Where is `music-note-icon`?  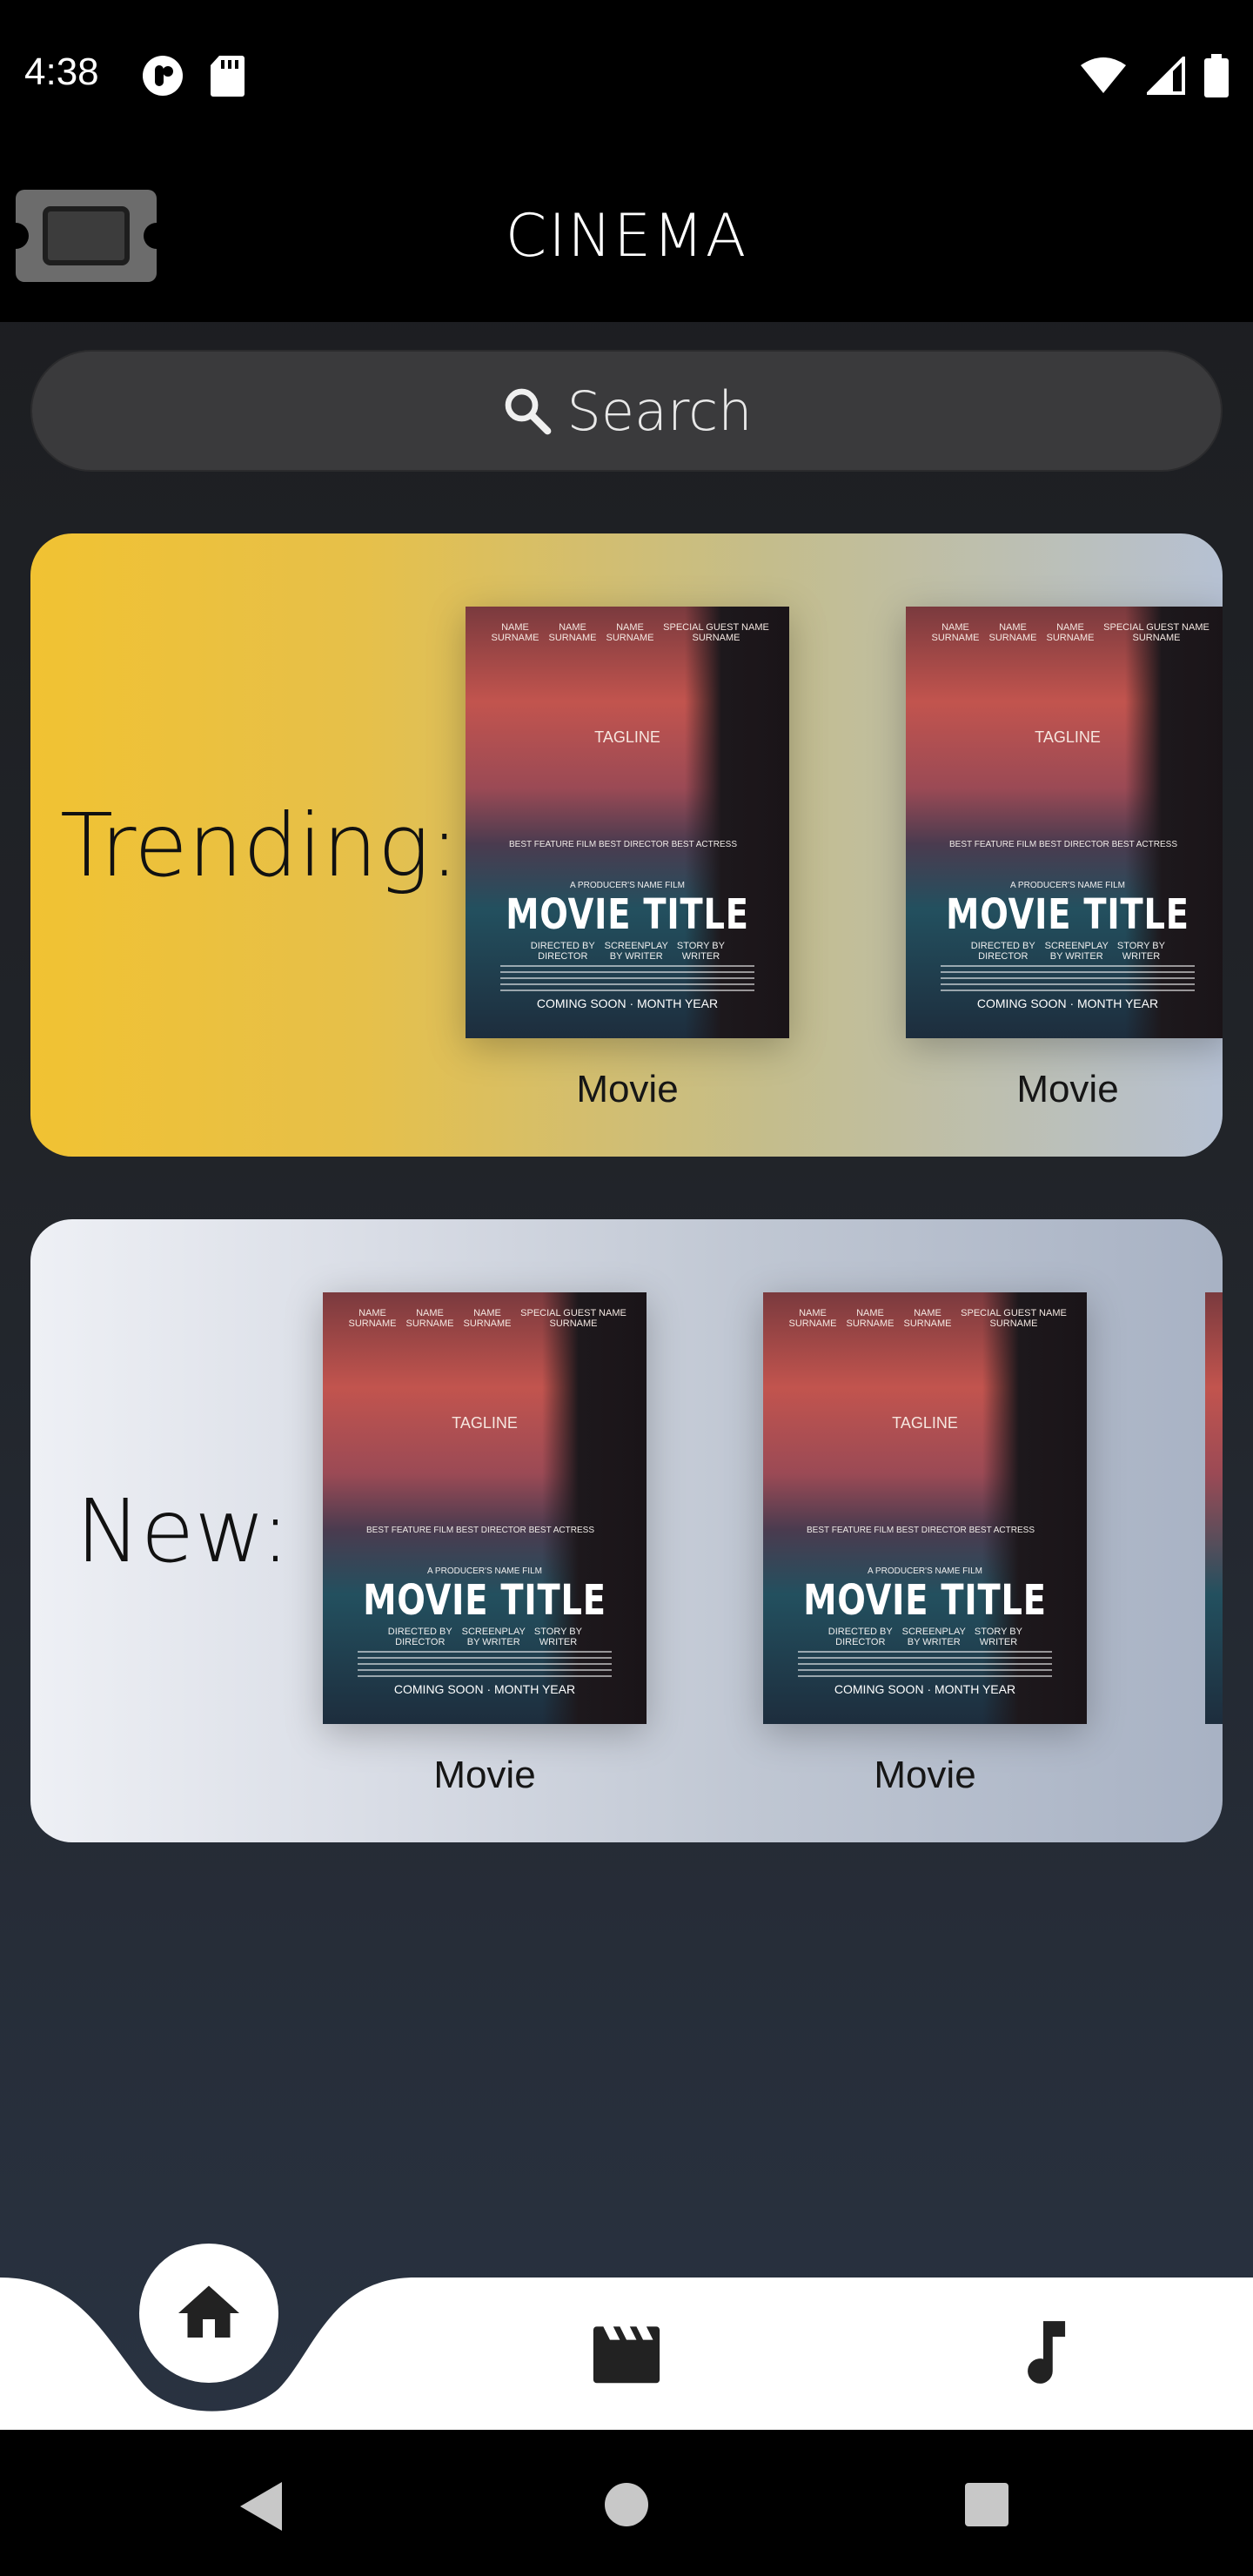 music-note-icon is located at coordinates (1043, 2352).